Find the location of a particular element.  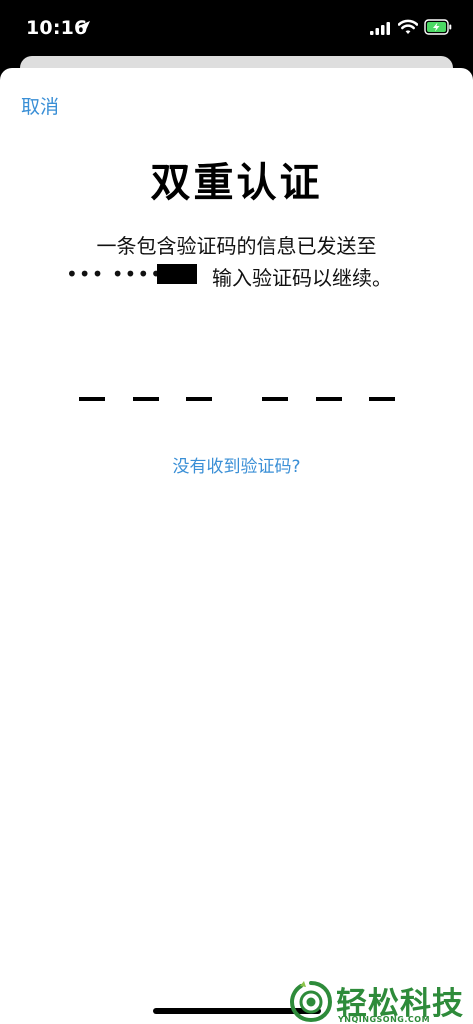

watermark-domain: YNQINGSONG.COM is located at coordinates (384, 1019).